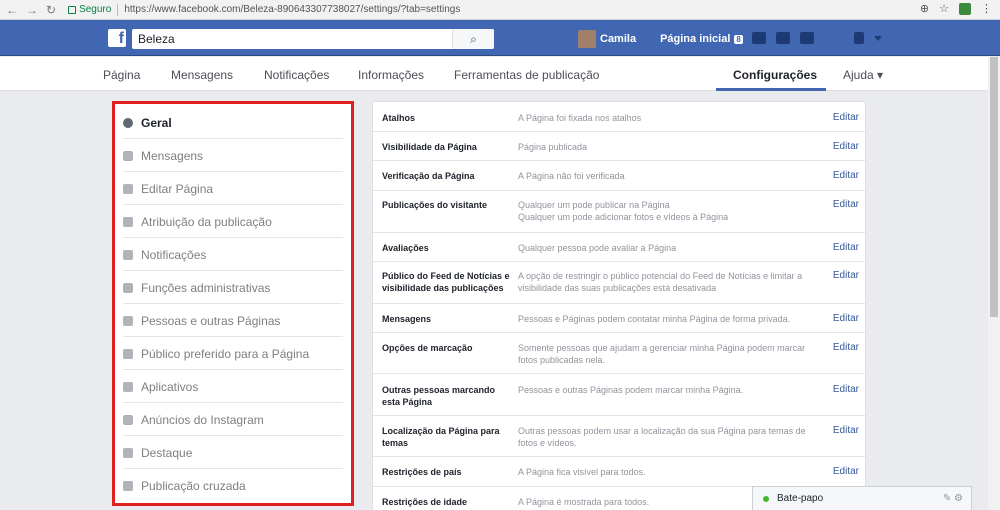 The image size is (1000, 510). I want to click on facebook-logo-icon: f, so click(117, 38).